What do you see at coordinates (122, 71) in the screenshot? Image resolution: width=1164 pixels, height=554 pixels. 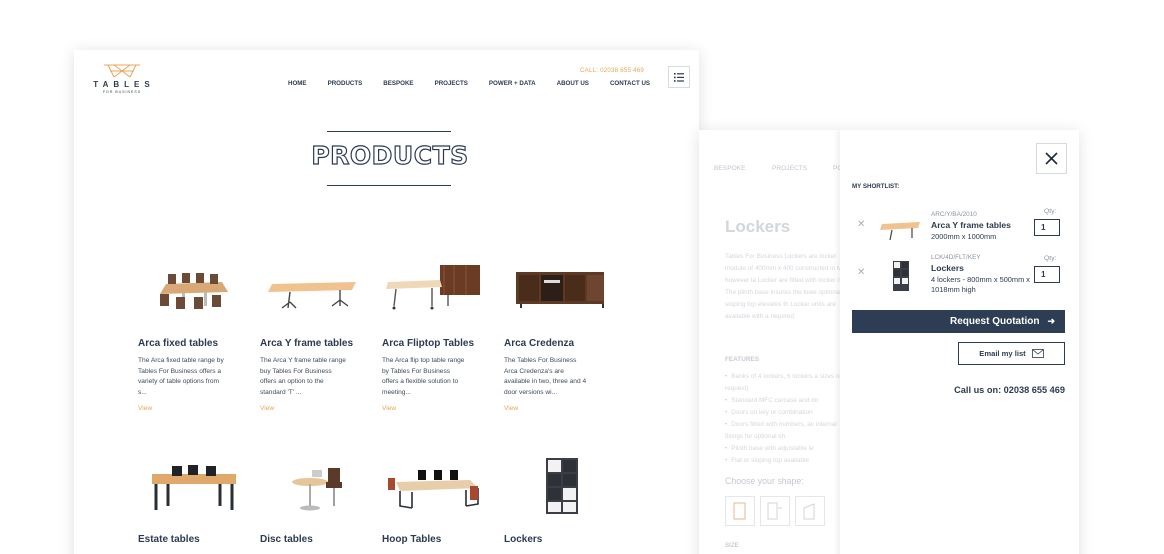 I see `table-logo-icon` at bounding box center [122, 71].